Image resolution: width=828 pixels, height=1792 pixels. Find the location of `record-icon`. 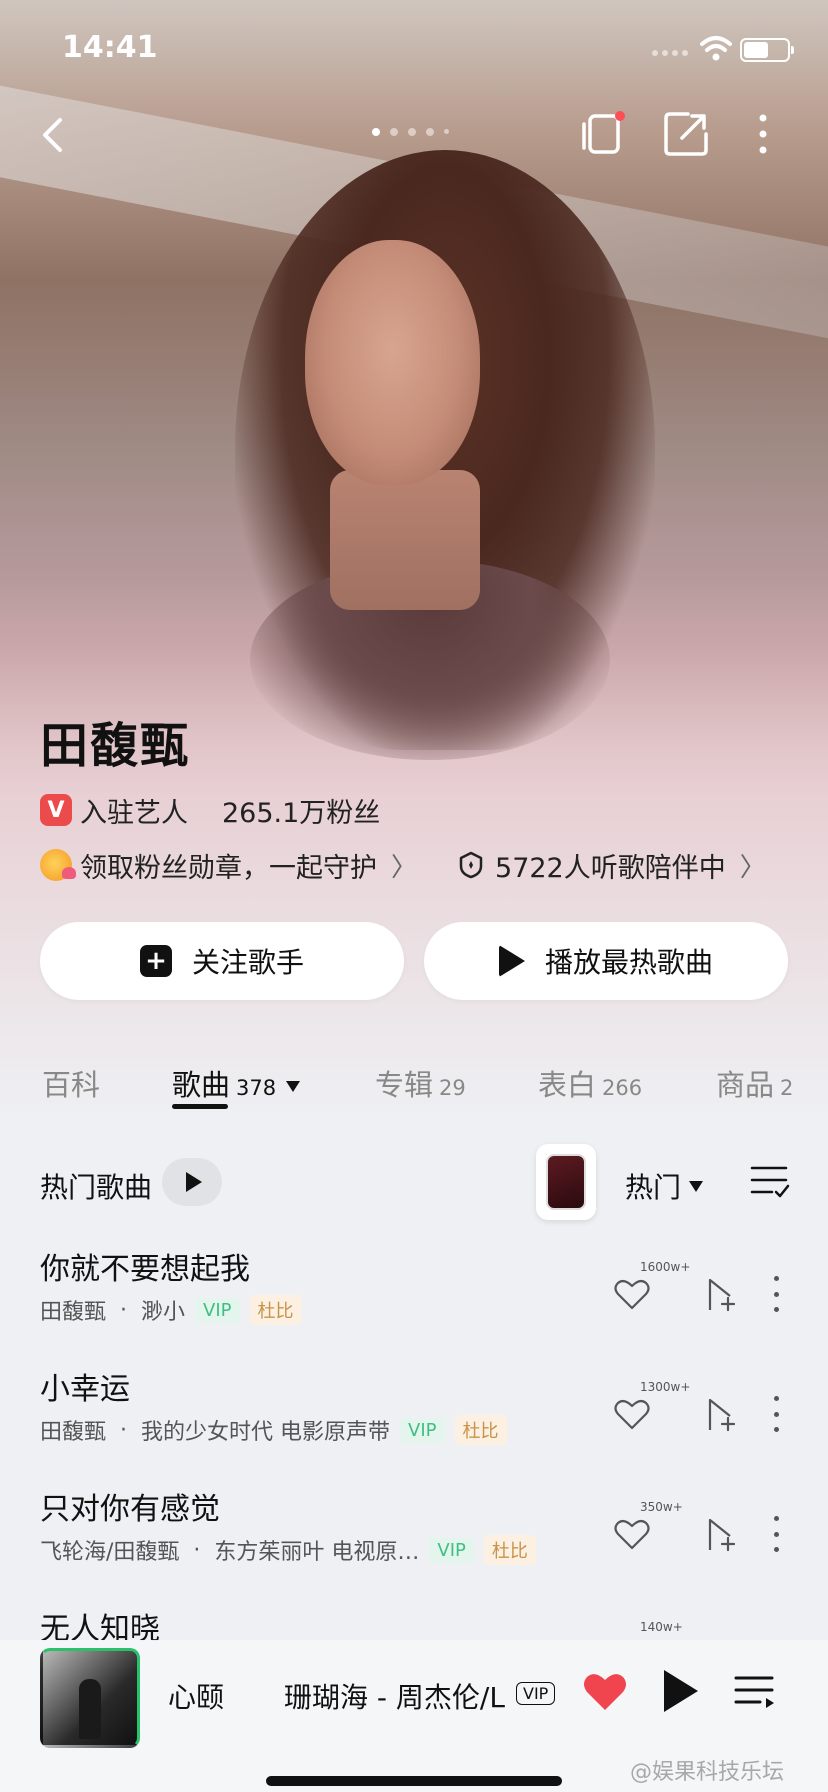

record-icon is located at coordinates (566, 1182).